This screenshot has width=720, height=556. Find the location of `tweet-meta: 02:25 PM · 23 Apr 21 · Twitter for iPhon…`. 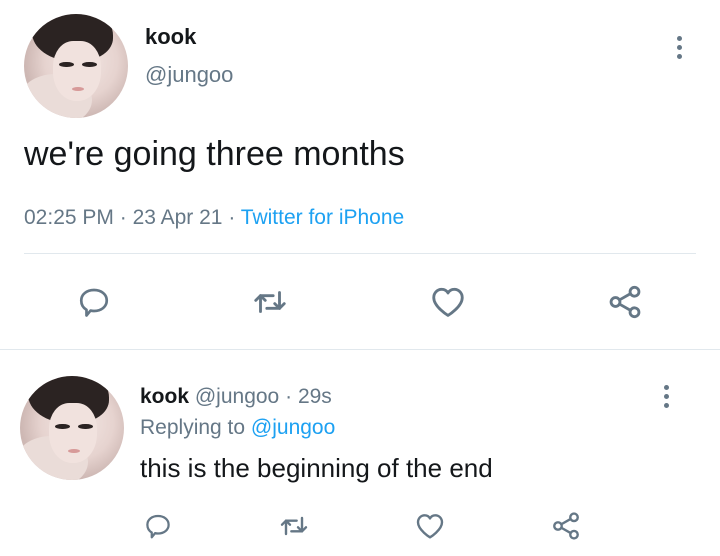

tweet-meta: 02:25 PM · 23 Apr 21 · Twitter for iPhon… is located at coordinates (214, 218).